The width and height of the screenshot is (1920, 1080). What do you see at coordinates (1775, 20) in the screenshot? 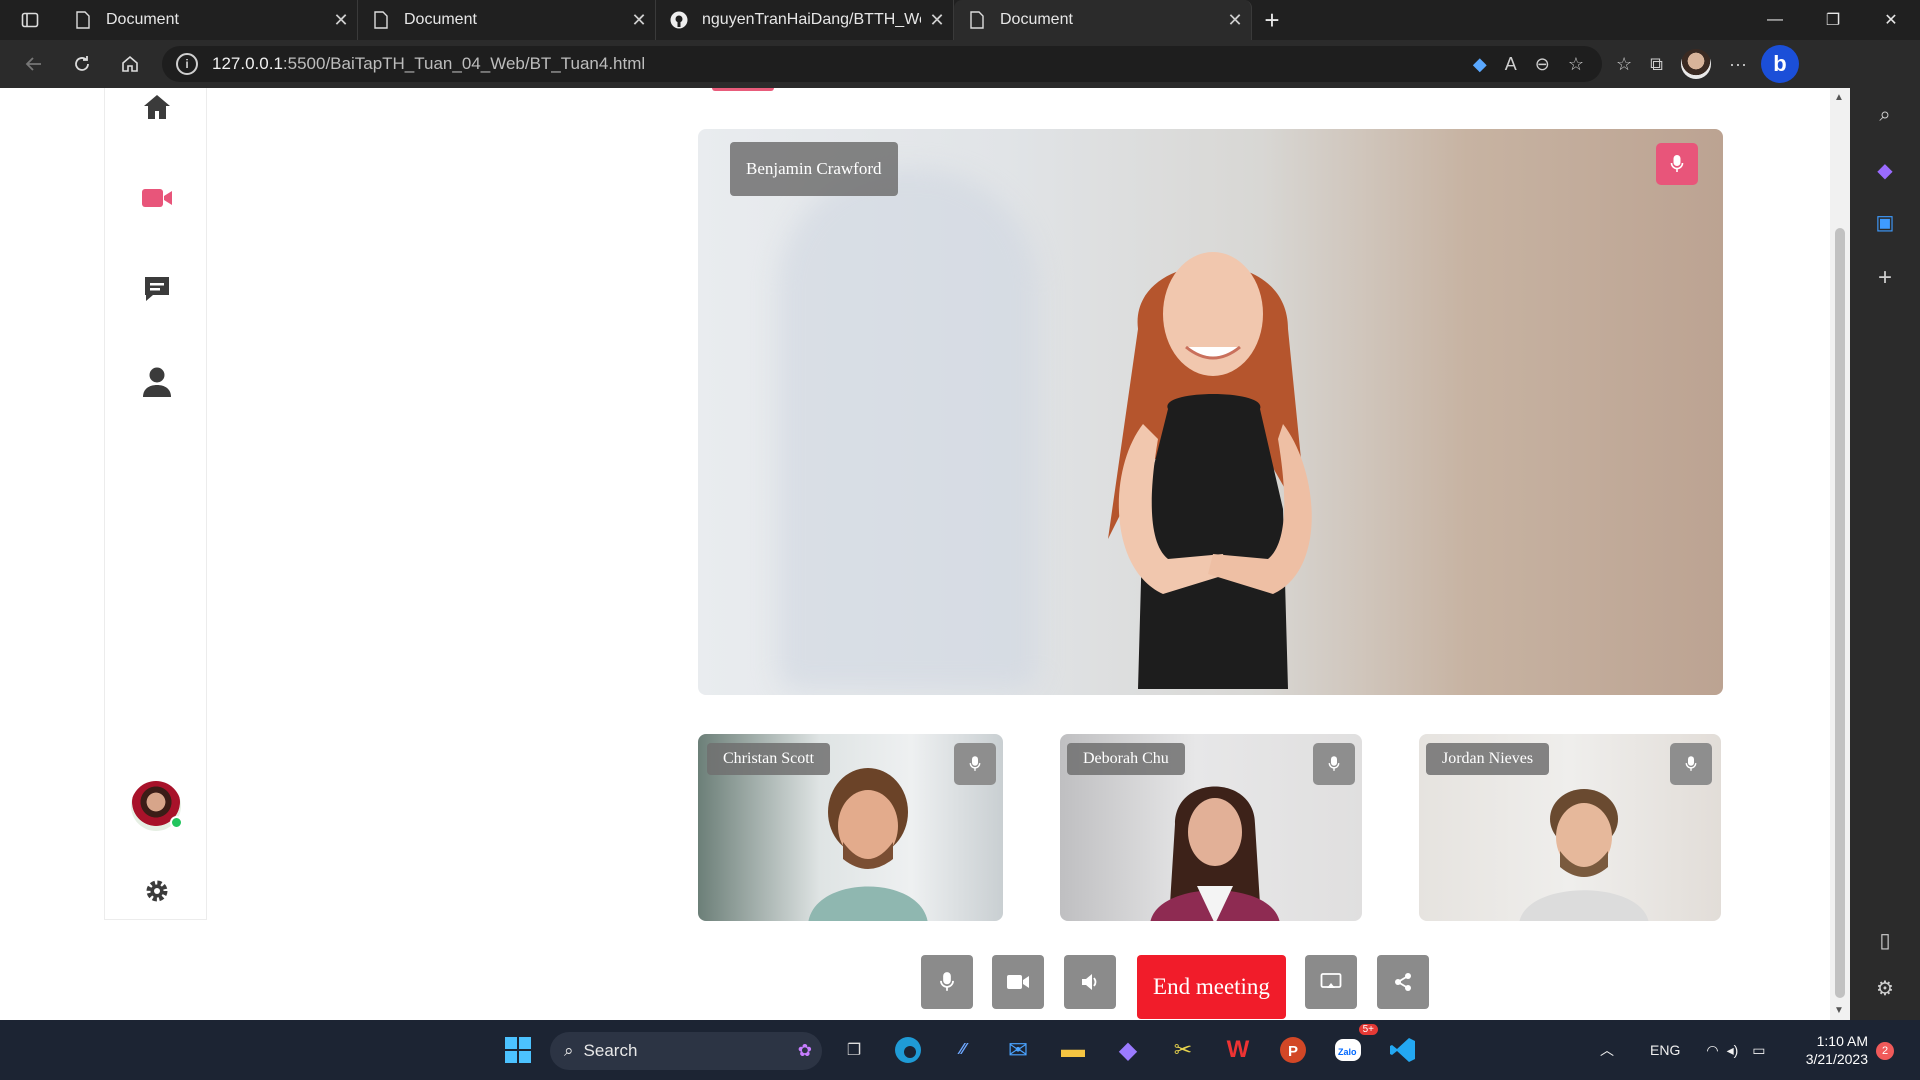
I see `minimize-button: —` at bounding box center [1775, 20].